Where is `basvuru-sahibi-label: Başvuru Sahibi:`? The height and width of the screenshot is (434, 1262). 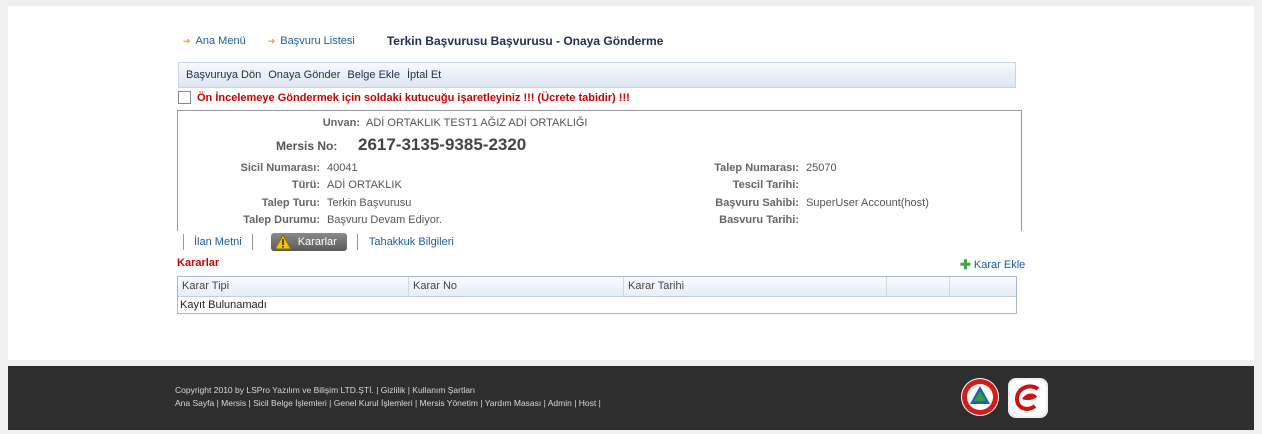 basvuru-sahibi-label: Başvuru Sahibi: is located at coordinates (757, 203).